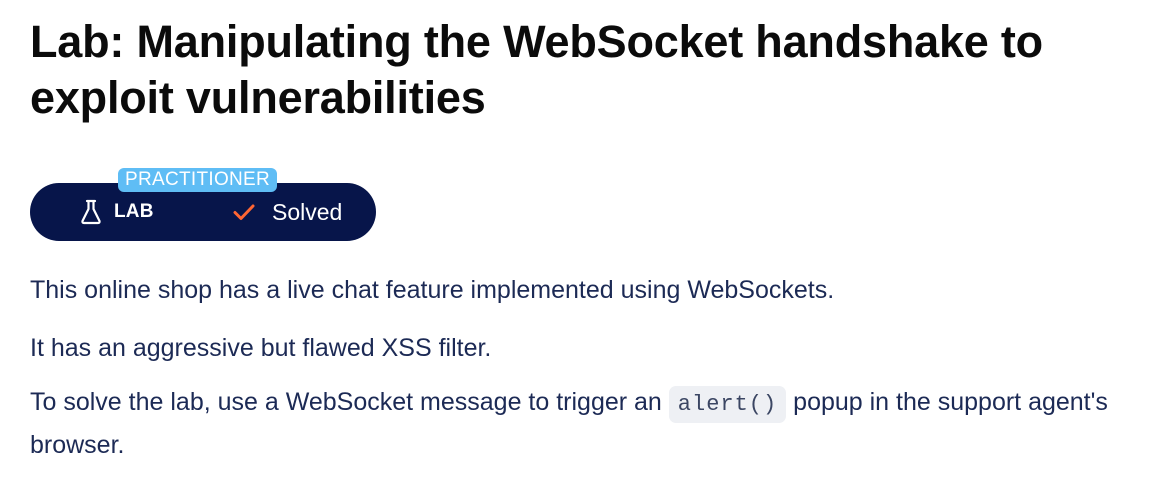 The width and height of the screenshot is (1162, 480). What do you see at coordinates (91, 212) in the screenshot?
I see `flask-icon` at bounding box center [91, 212].